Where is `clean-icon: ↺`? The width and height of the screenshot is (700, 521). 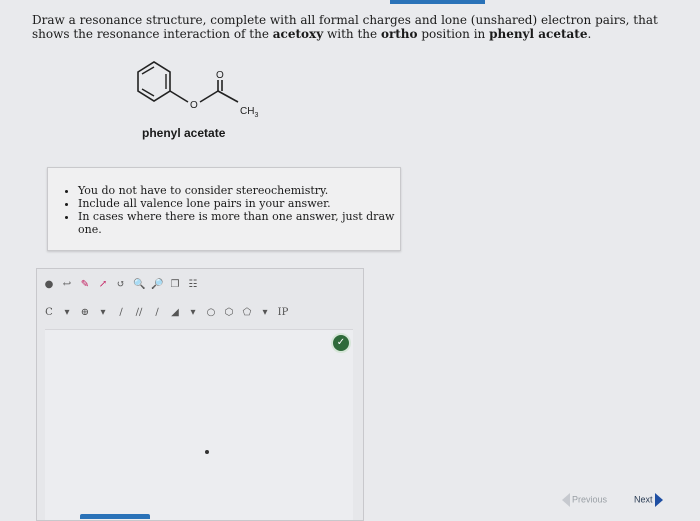 clean-icon: ↺ is located at coordinates (121, 285).